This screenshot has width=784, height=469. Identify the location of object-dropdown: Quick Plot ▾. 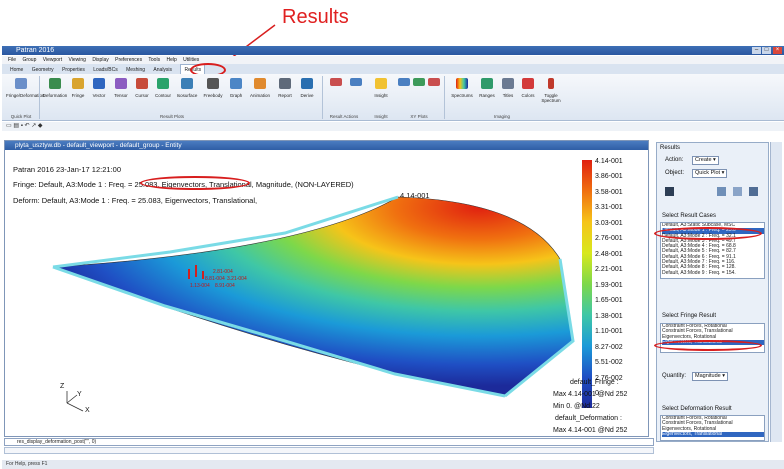
(710, 173).